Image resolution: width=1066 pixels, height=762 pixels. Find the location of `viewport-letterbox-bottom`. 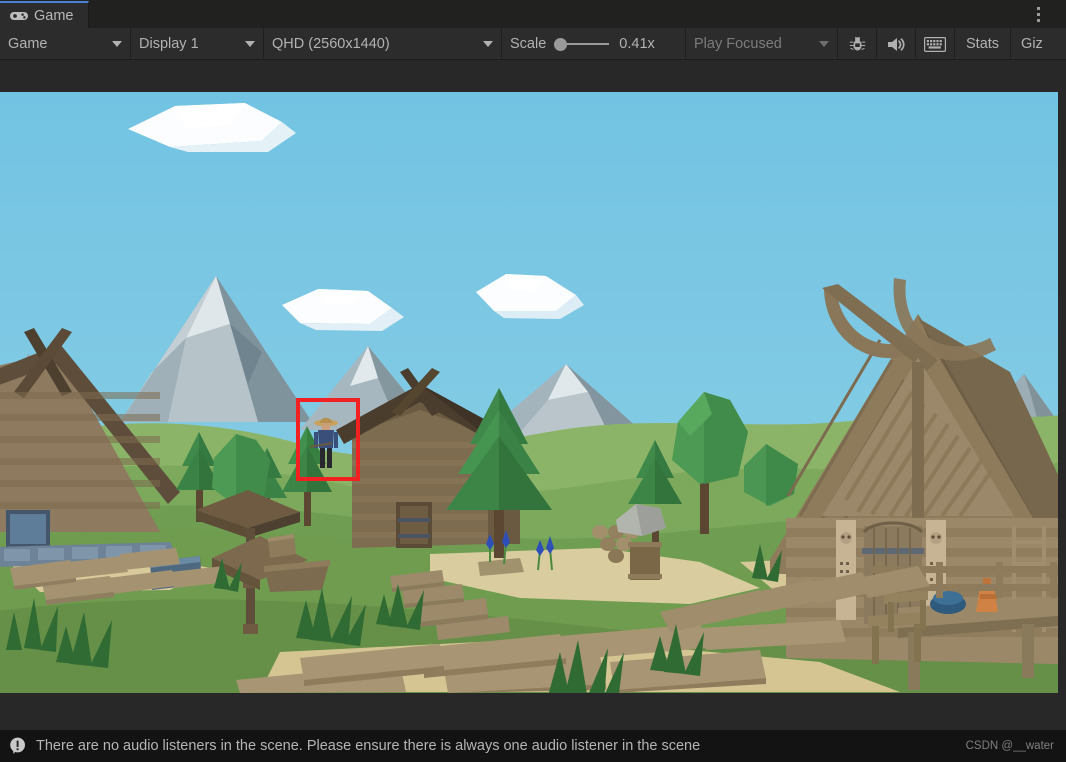

viewport-letterbox-bottom is located at coordinates (533, 711).